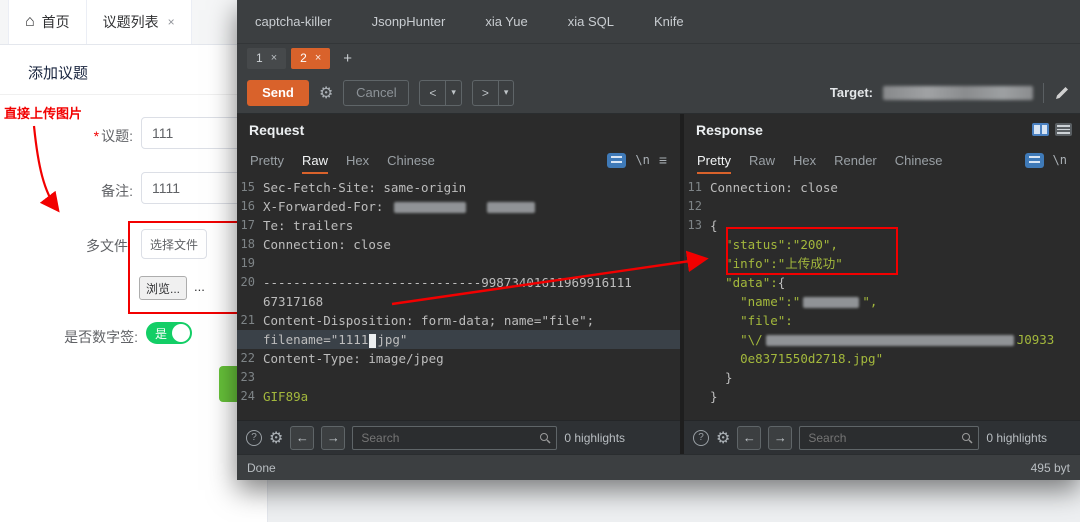 The image size is (1080, 522). Describe the element at coordinates (376, 92) in the screenshot. I see `cancel-button: Cancel` at that location.